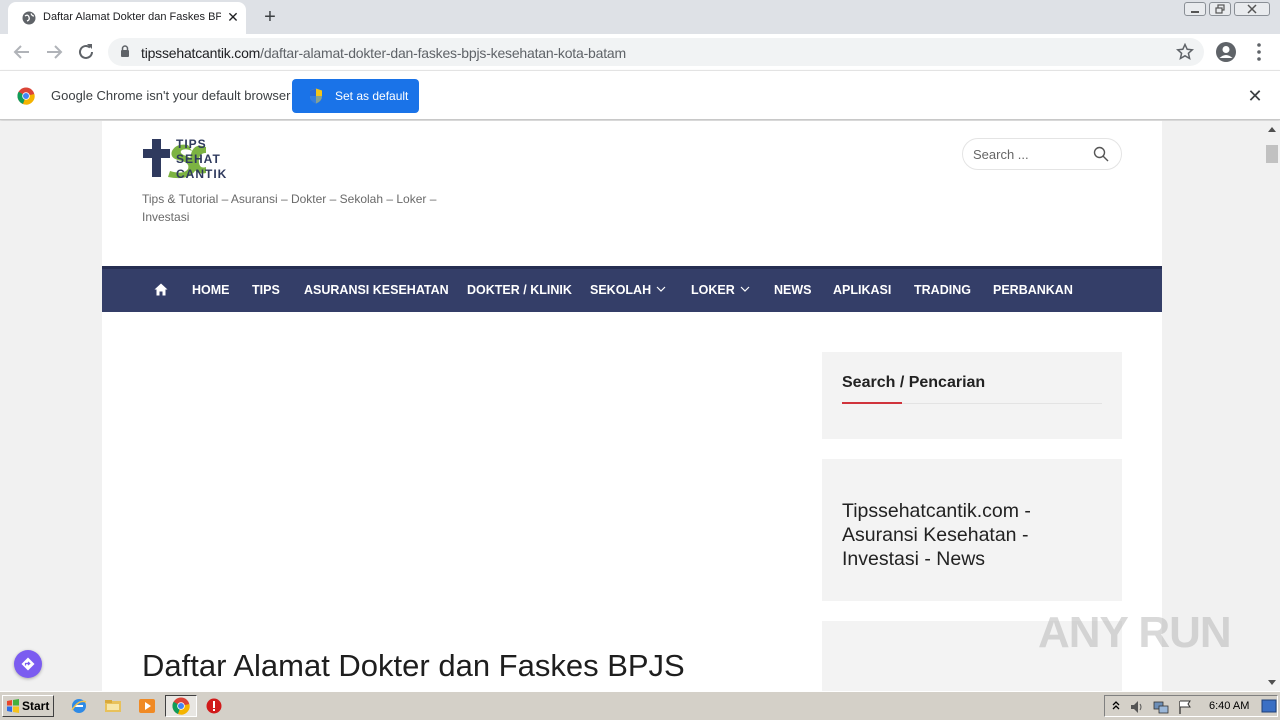 The height and width of the screenshot is (720, 1280). Describe the element at coordinates (1116, 706) in the screenshot. I see `tray-expand-icon` at that location.